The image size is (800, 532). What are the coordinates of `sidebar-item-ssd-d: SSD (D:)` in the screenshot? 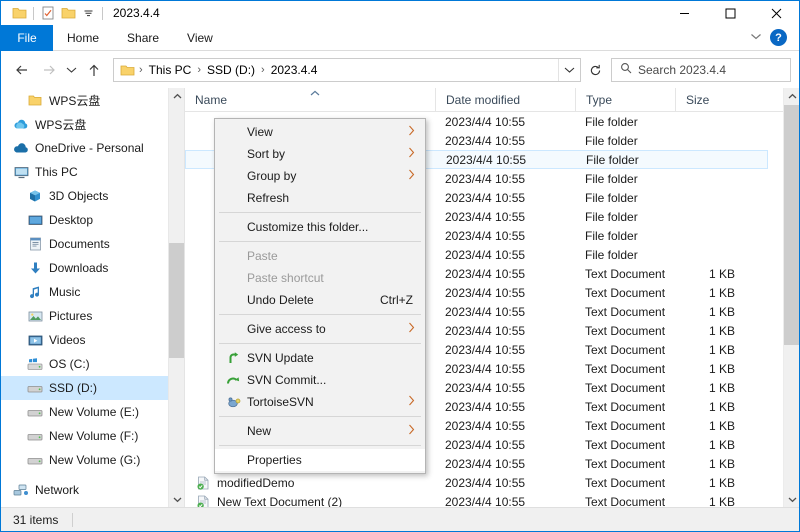 It's located at (92, 388).